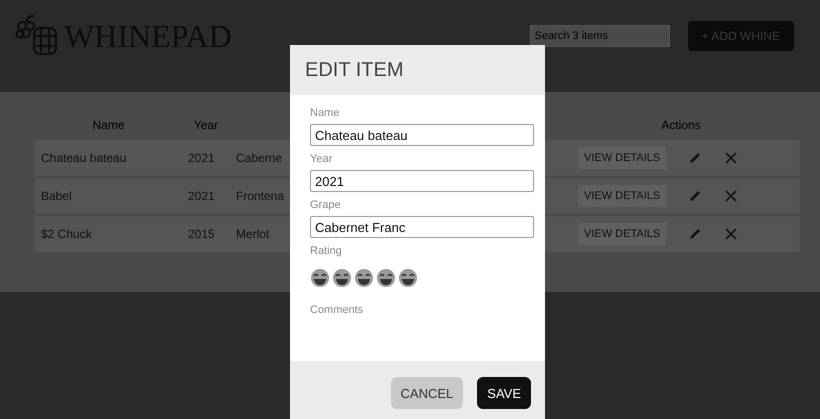  I want to click on dialog-title: EDIT ITEM, so click(354, 70).